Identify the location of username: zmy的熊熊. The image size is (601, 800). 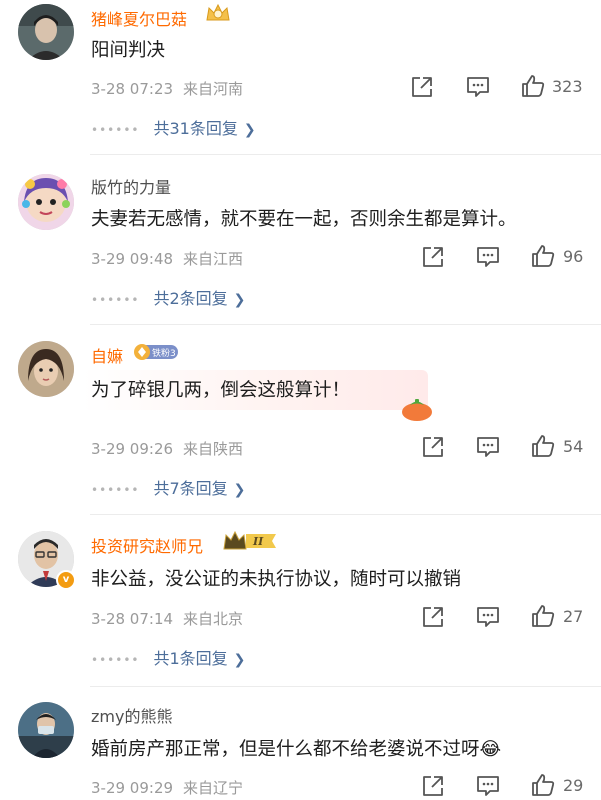
(131, 715).